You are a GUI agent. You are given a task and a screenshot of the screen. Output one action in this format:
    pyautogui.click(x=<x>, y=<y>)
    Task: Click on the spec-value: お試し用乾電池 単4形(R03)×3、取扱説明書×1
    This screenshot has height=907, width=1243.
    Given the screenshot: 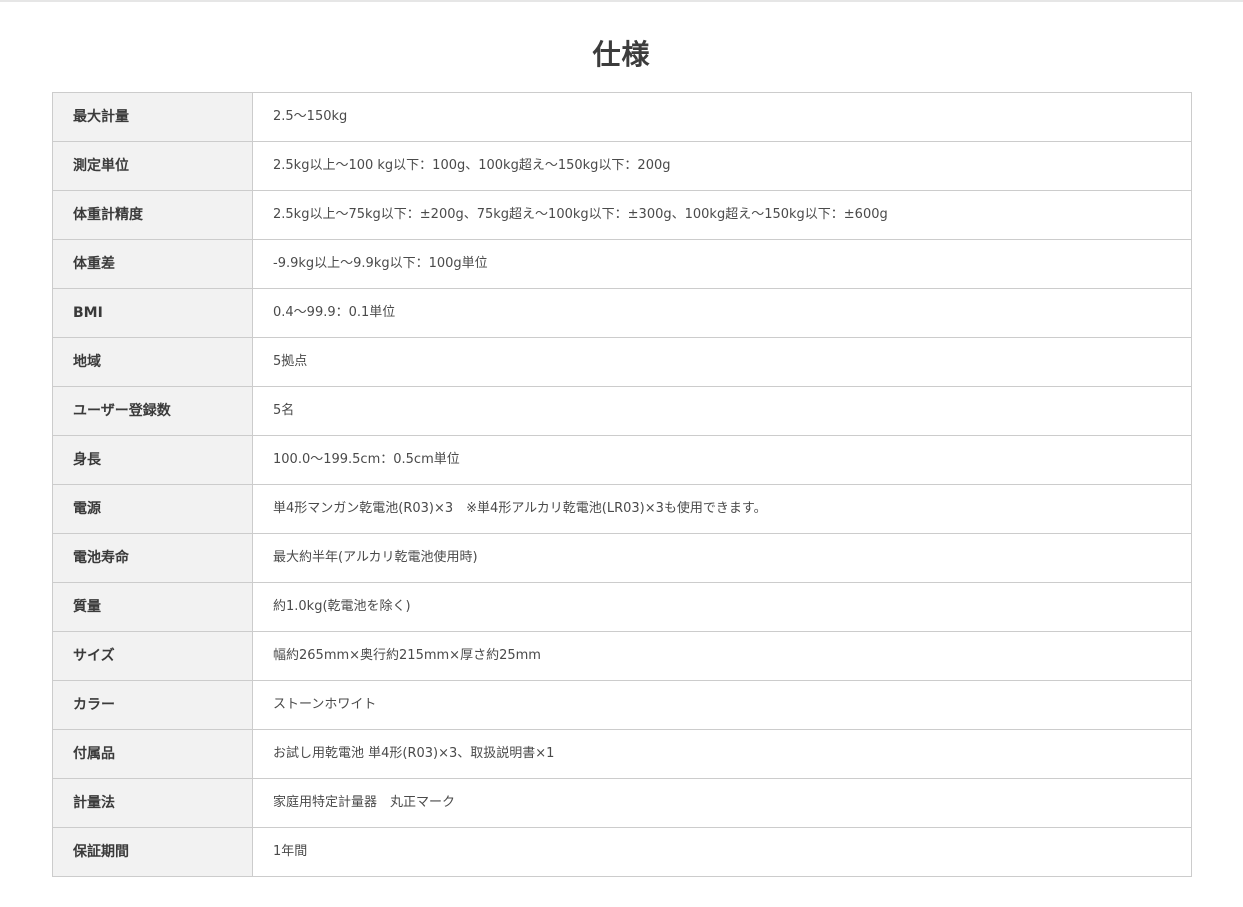 What is the action you would take?
    pyautogui.click(x=722, y=754)
    